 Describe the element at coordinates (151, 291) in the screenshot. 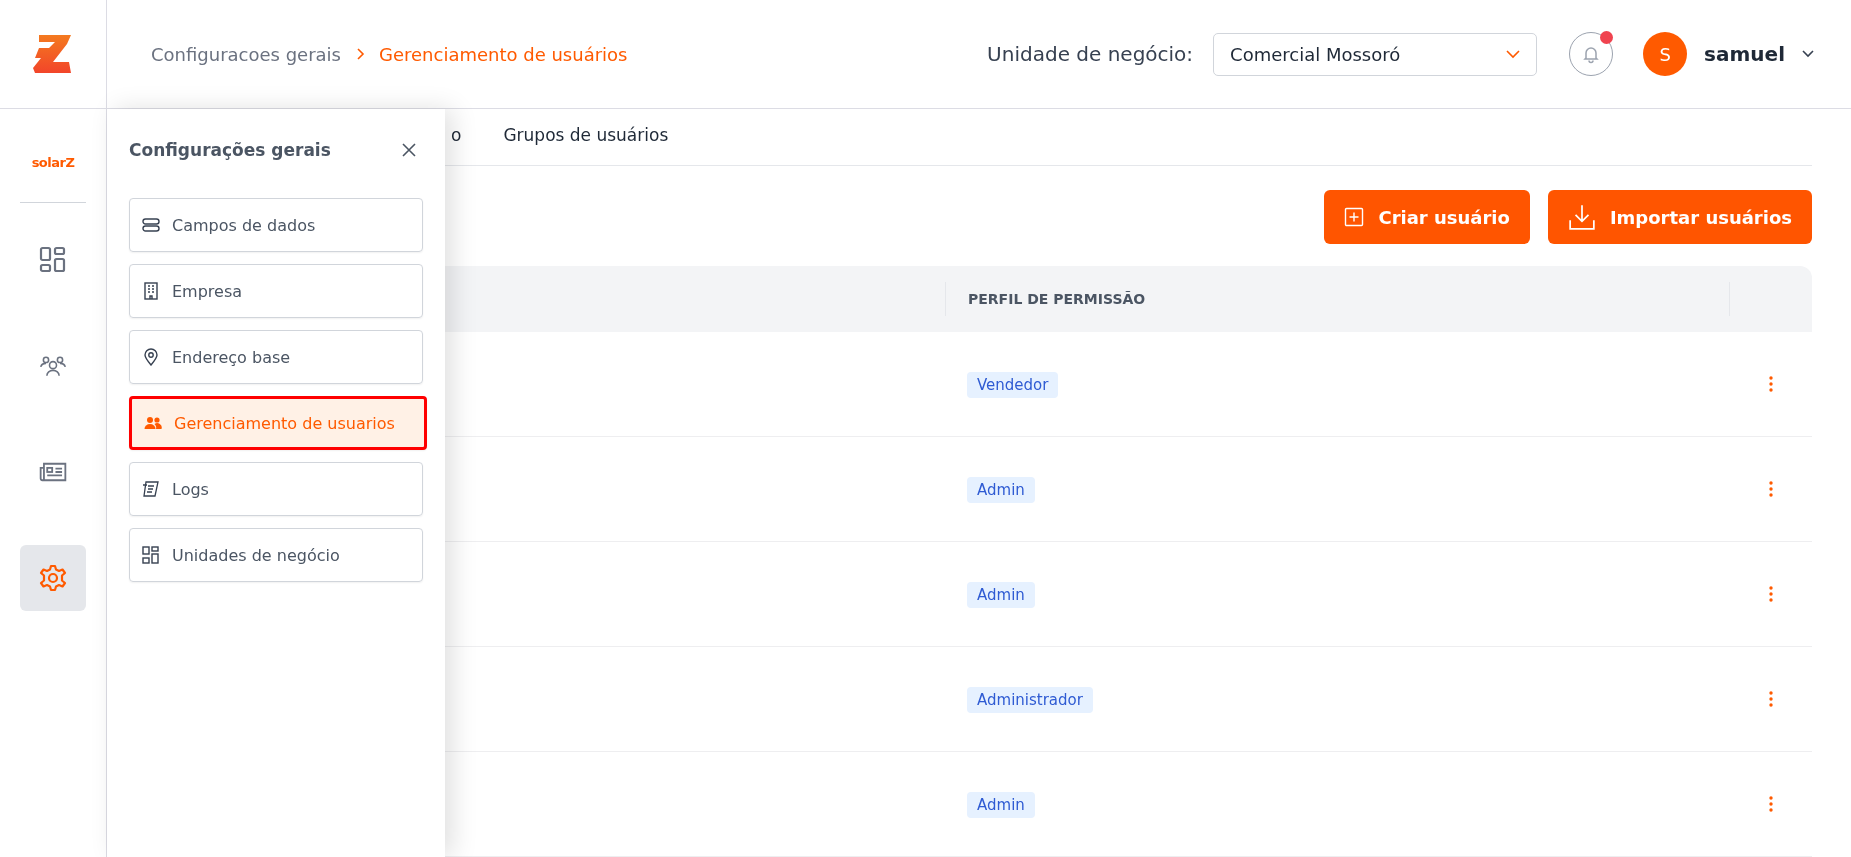

I see `building-icon` at that location.